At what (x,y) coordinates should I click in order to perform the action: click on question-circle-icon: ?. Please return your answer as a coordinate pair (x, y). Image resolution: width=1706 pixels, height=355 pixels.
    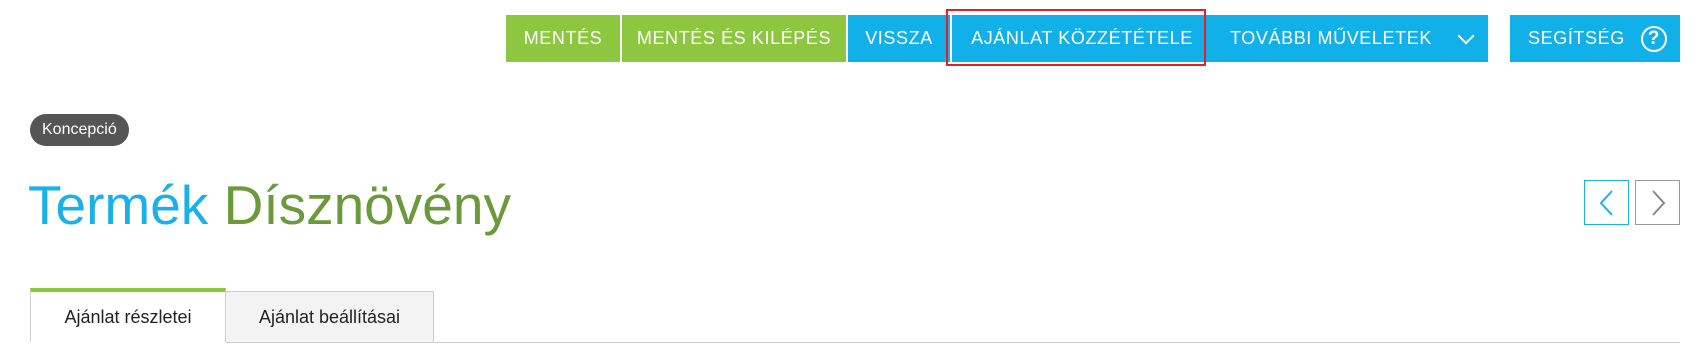
    Looking at the image, I should click on (1653, 38).